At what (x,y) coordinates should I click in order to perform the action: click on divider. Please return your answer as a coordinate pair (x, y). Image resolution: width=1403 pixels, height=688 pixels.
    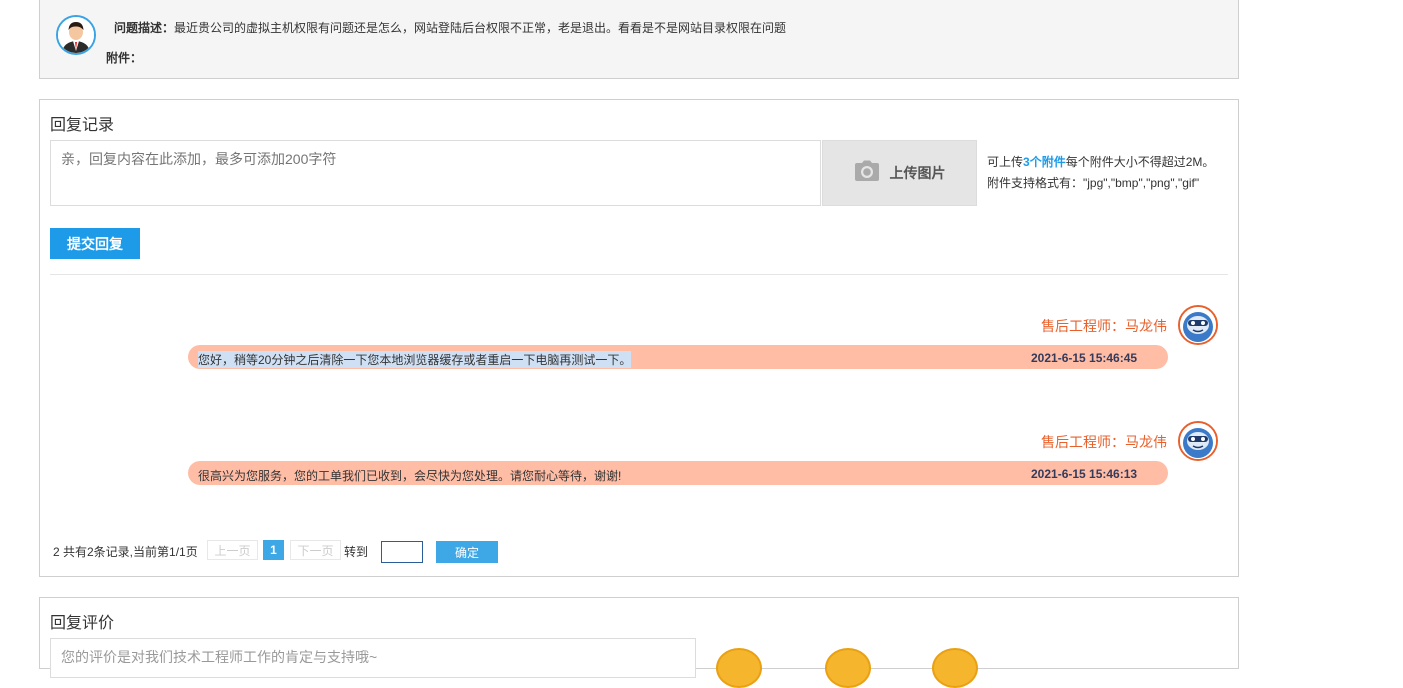
    Looking at the image, I should click on (639, 274).